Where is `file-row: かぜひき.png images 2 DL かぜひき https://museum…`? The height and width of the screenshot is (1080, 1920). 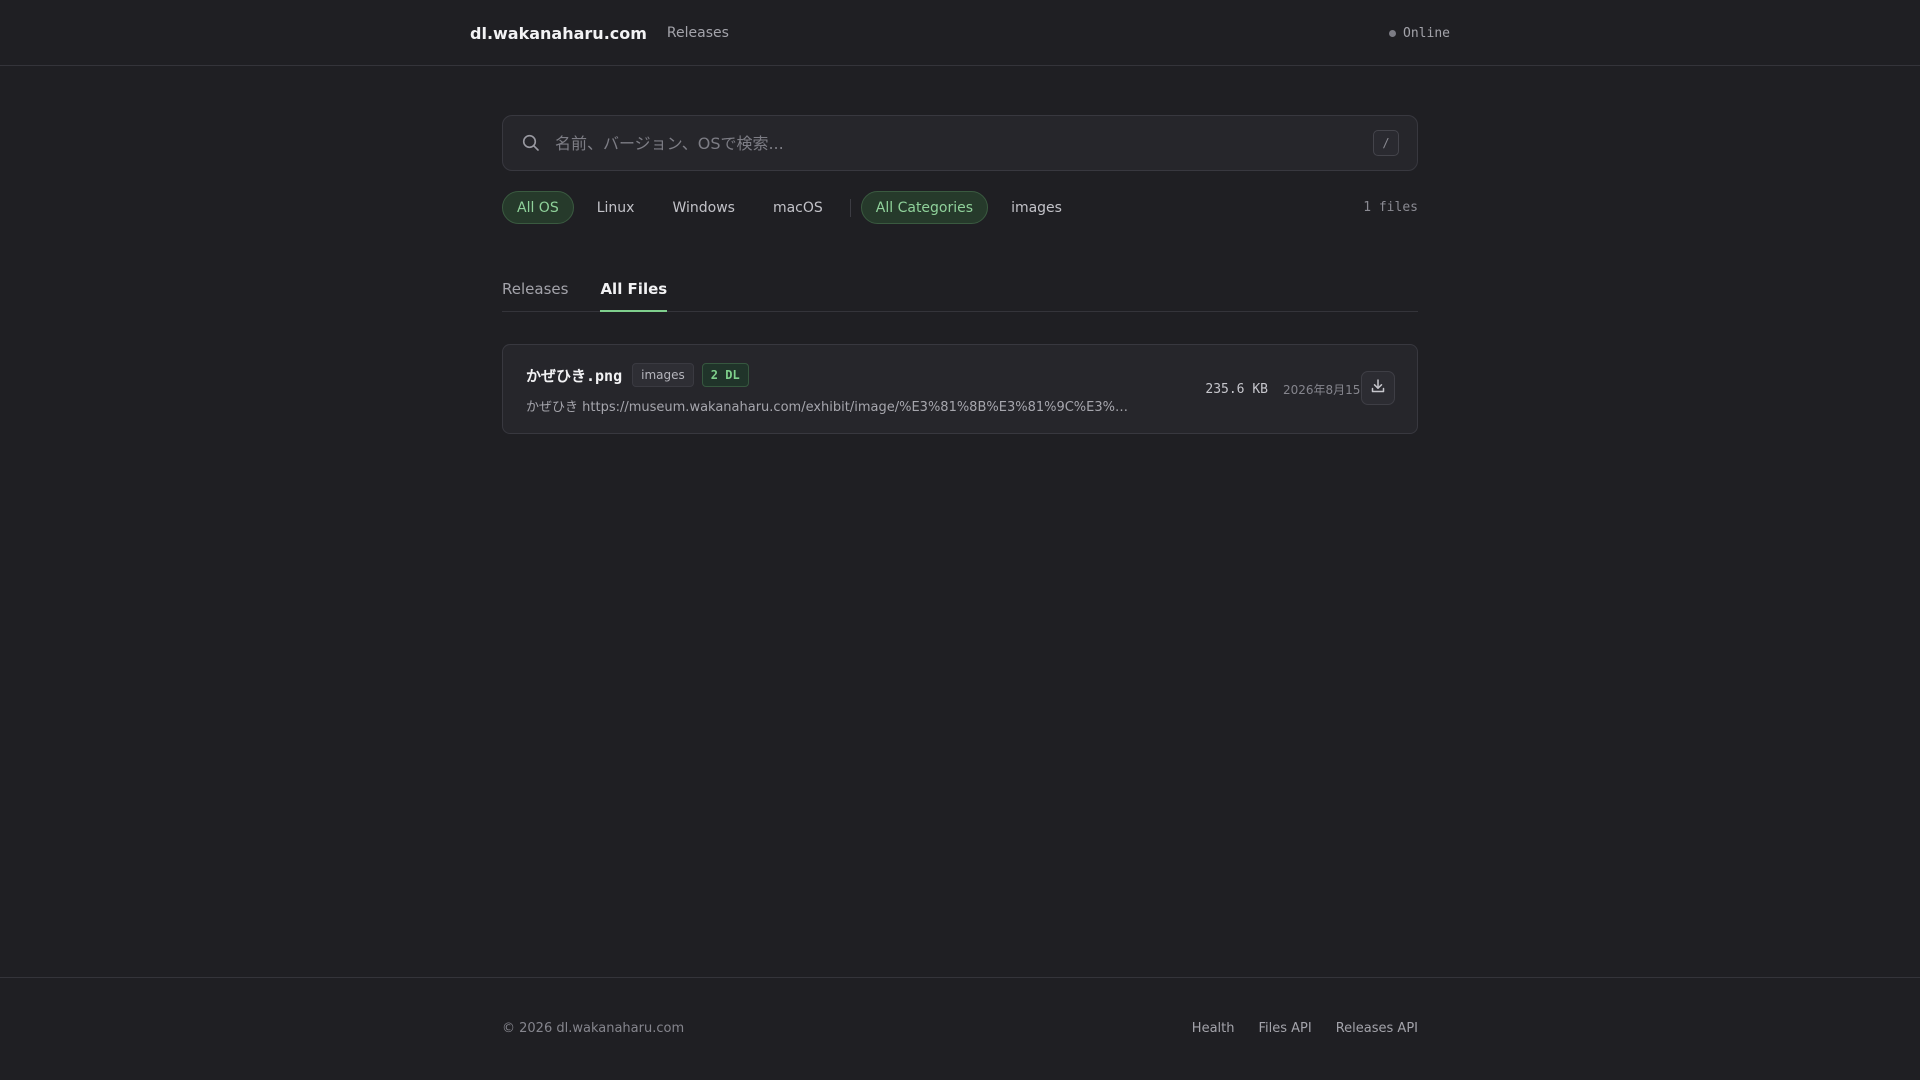
file-row: かぜひき.png images 2 DL かぜひき https://museum… is located at coordinates (960, 389).